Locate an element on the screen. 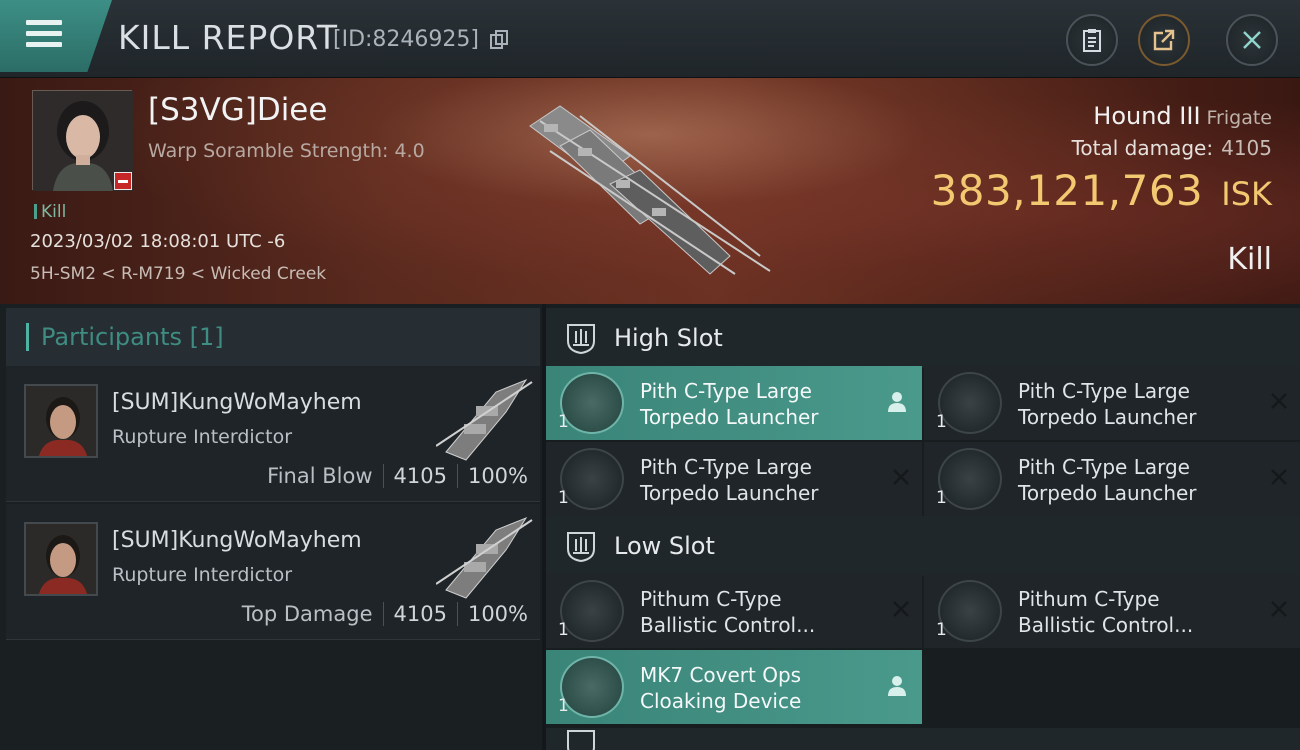 This screenshot has height=750, width=1300. total-damage: Total damage: 4105 is located at coordinates (1172, 148).